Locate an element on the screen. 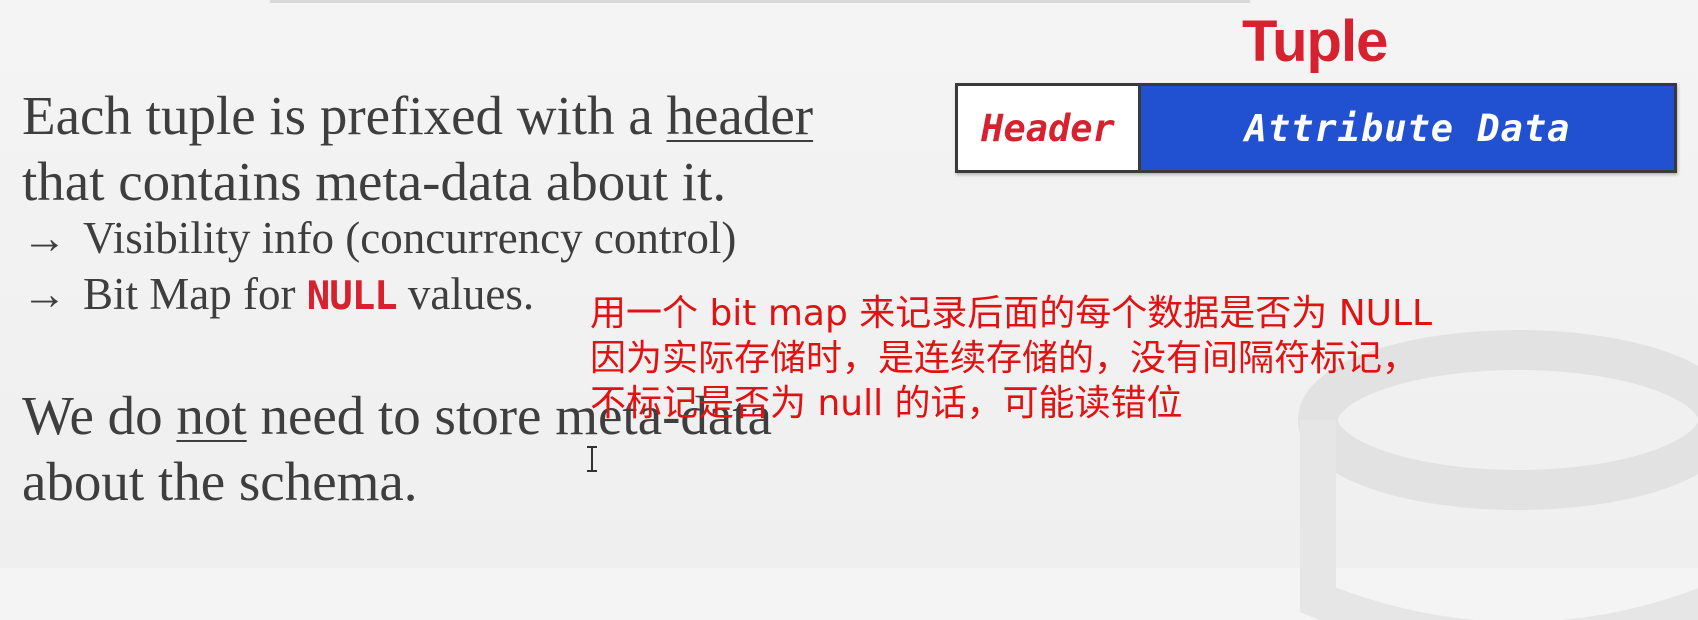 This screenshot has width=1698, height=620. tuple-title: Tuple is located at coordinates (1315, 41).